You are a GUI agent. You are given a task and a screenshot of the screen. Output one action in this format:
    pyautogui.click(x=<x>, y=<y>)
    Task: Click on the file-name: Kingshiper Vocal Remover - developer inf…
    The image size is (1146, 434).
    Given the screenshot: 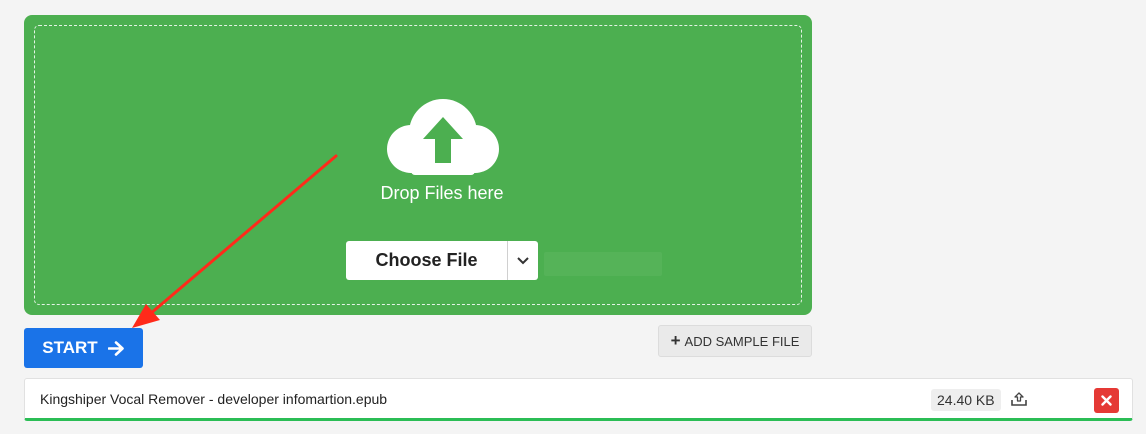 What is the action you would take?
    pyautogui.click(x=214, y=399)
    